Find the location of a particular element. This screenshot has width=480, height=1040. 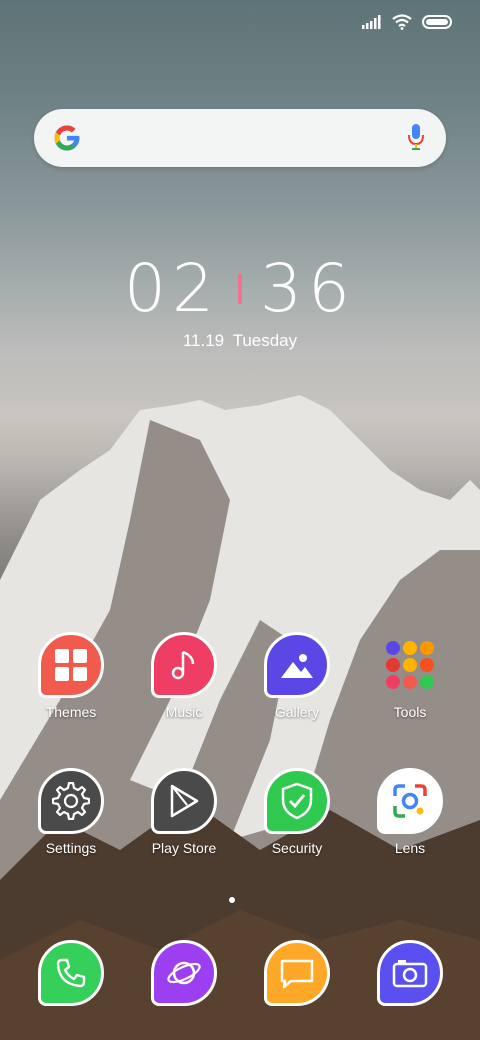

clock-separator is located at coordinates (240, 288).